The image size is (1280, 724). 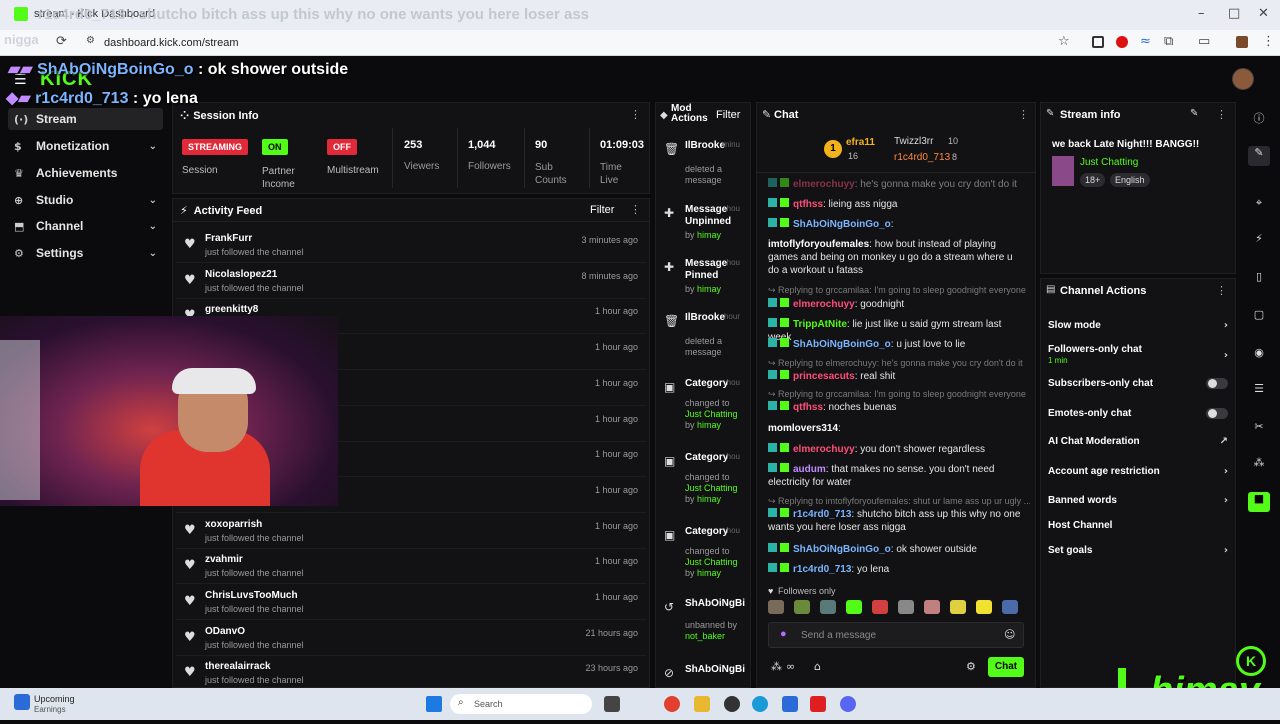 I want to click on channel-action-row: Account age restriction ›, so click(x=1138, y=475).